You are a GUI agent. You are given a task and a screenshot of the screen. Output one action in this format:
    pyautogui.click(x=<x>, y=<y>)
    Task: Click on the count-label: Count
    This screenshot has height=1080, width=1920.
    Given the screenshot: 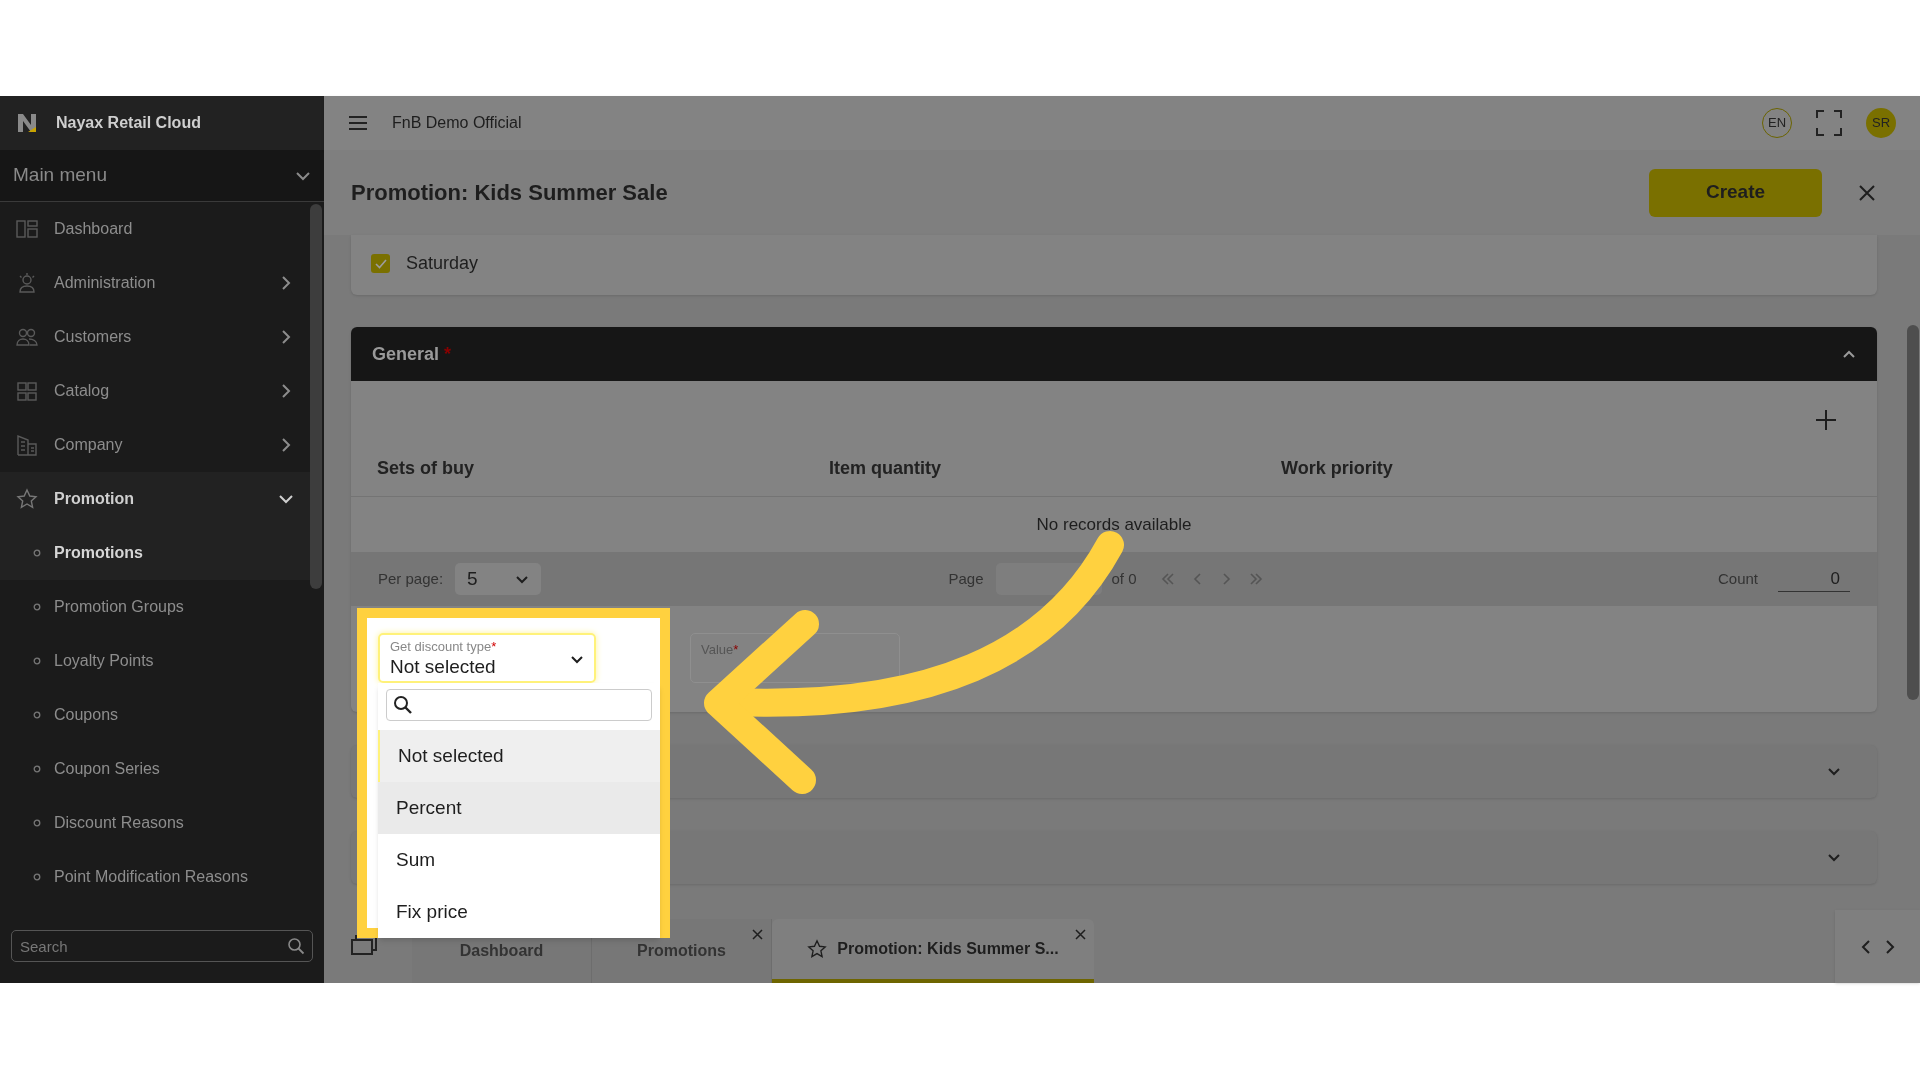 What is the action you would take?
    pyautogui.click(x=1737, y=578)
    